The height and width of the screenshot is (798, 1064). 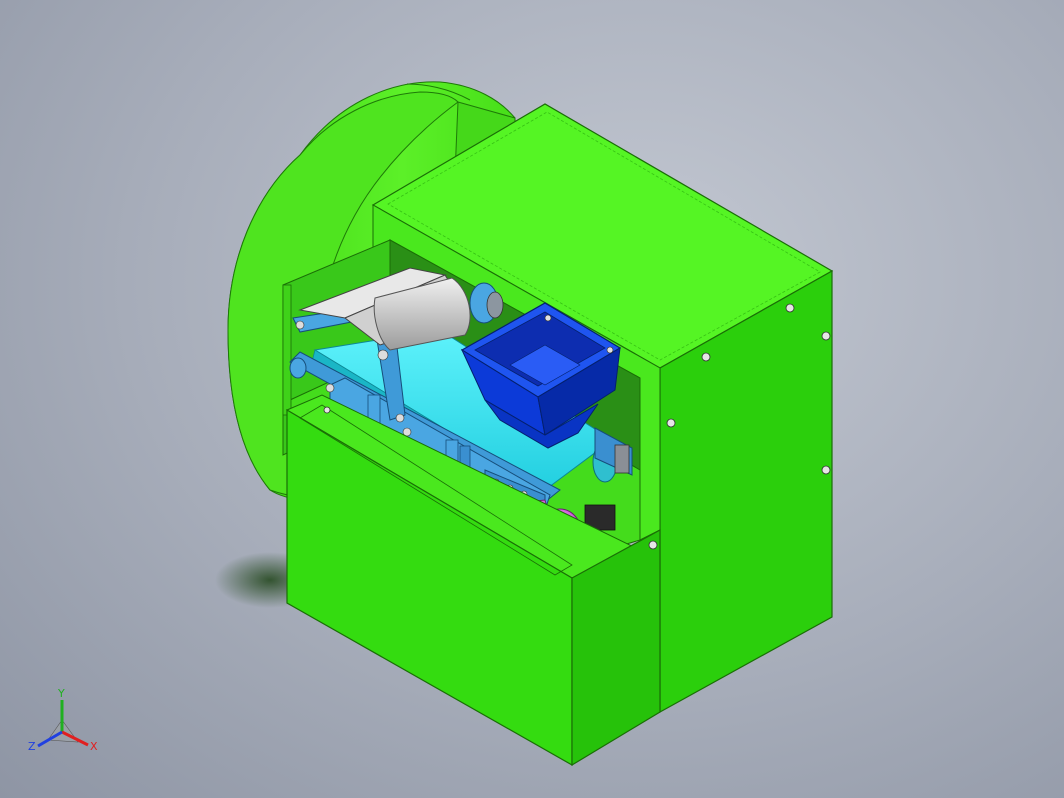 I want to click on triad-z-label: Z, so click(x=32, y=746).